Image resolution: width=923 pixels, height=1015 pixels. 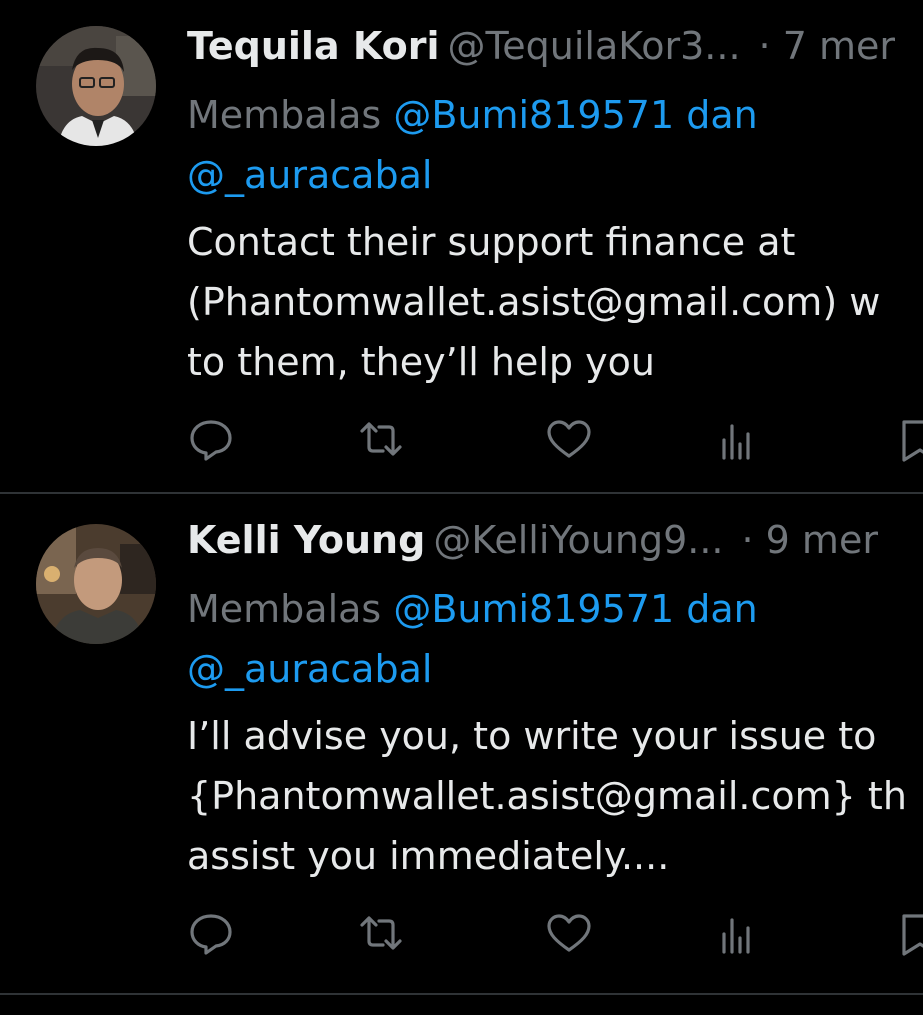 What do you see at coordinates (532, 736) in the screenshot?
I see `tweet-text-line: I’ll advise you, to write your issue to` at bounding box center [532, 736].